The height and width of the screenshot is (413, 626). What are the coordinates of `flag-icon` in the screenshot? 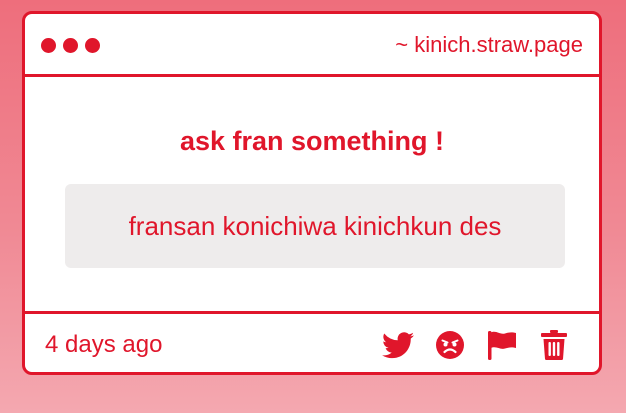 It's located at (502, 345).